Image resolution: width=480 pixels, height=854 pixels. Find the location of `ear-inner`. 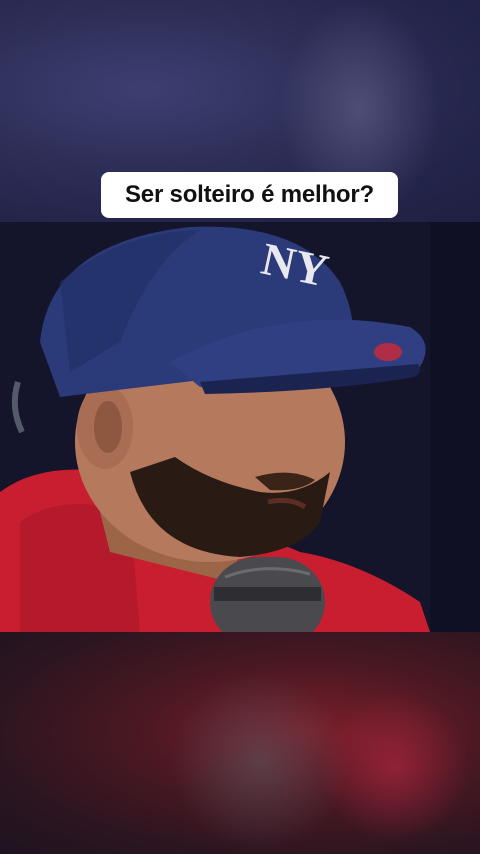

ear-inner is located at coordinates (108, 427).